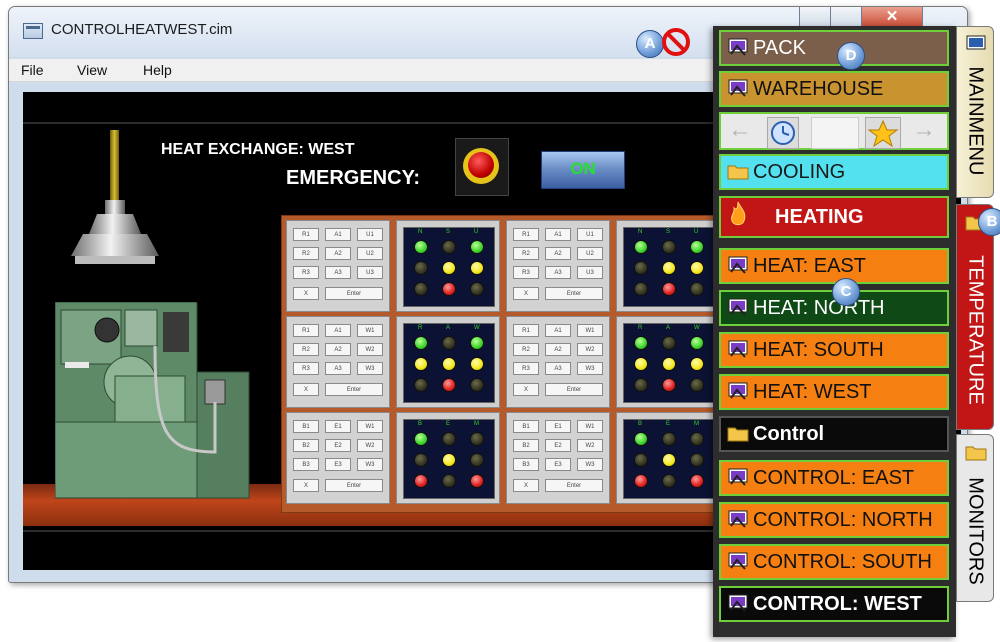 Image resolution: width=1000 pixels, height=642 pixels. What do you see at coordinates (834, 48) in the screenshot?
I see `menu-item-pack: PACK` at bounding box center [834, 48].